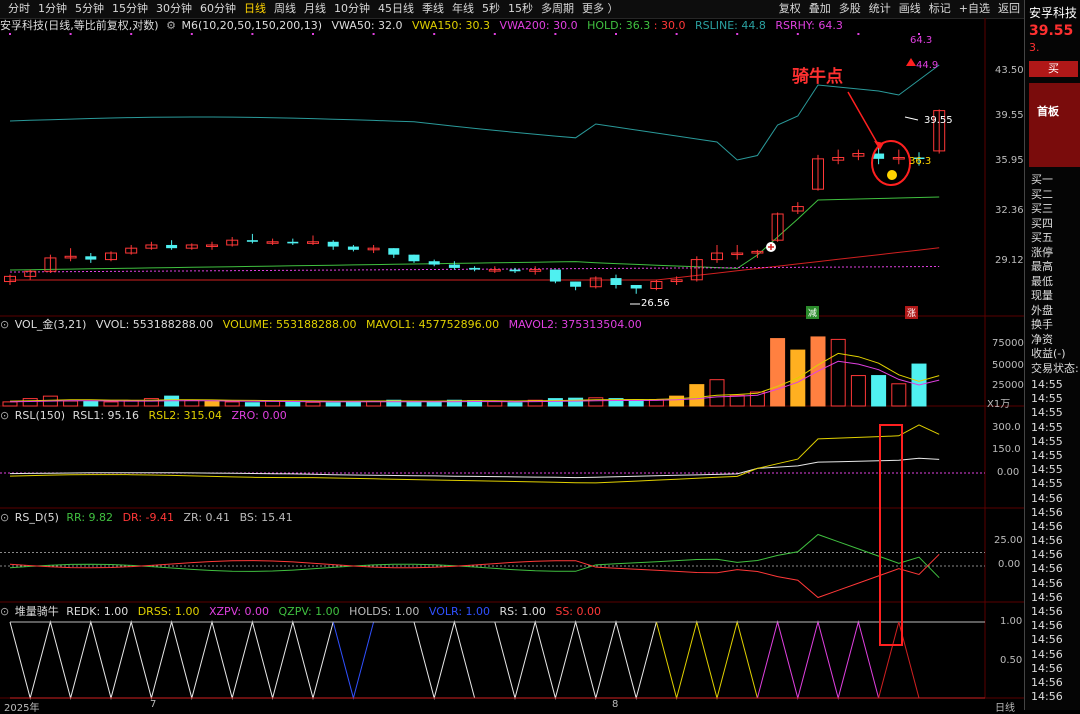 The width and height of the screenshot is (1080, 714). I want to click on trade-time-3: 14:55, so click(1047, 427).